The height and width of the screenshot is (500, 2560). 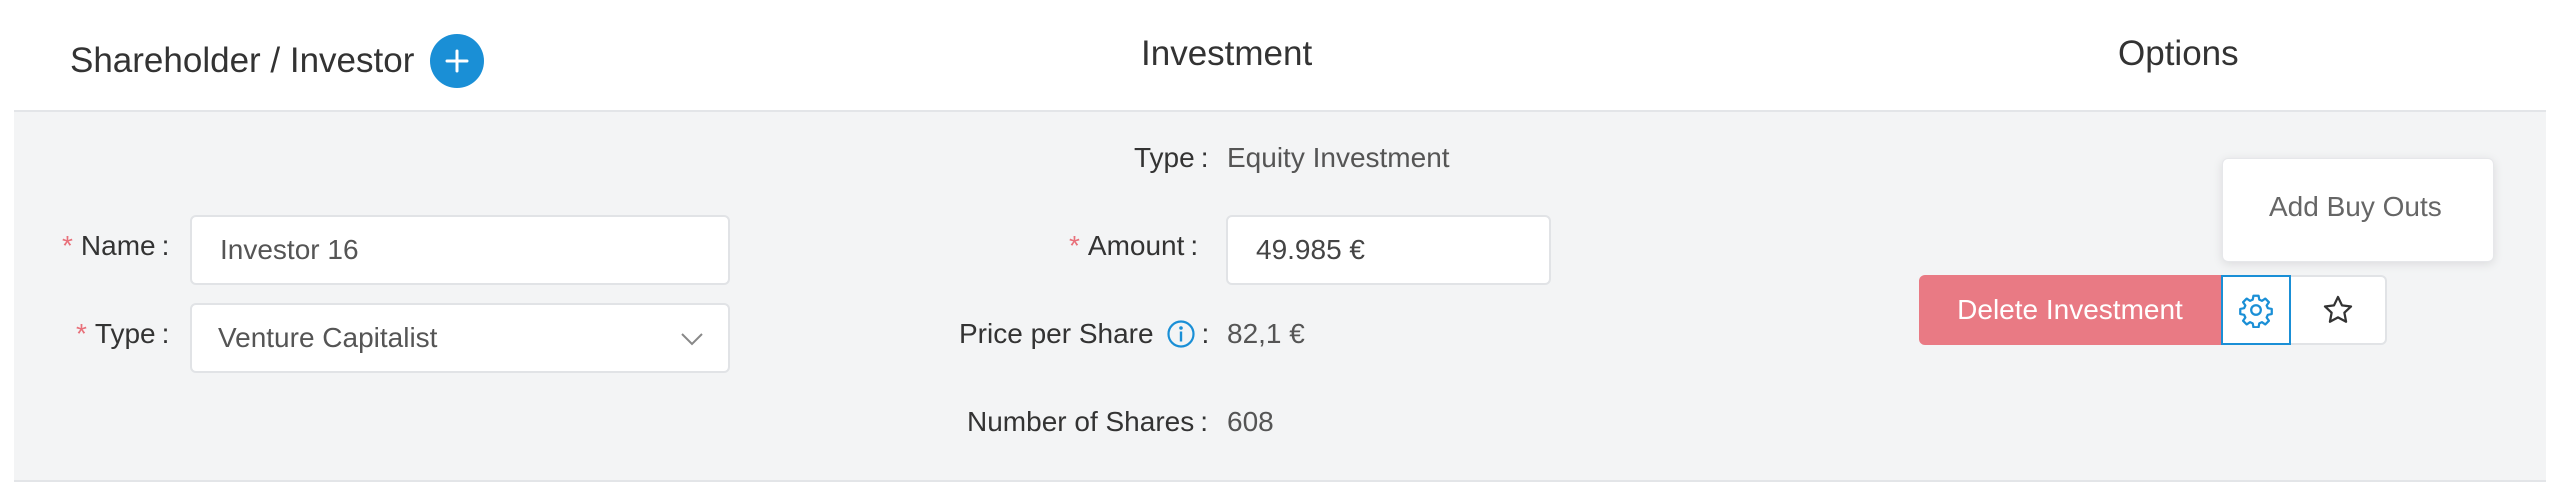 What do you see at coordinates (1250, 421) in the screenshot?
I see `number-of-shares-value: 608` at bounding box center [1250, 421].